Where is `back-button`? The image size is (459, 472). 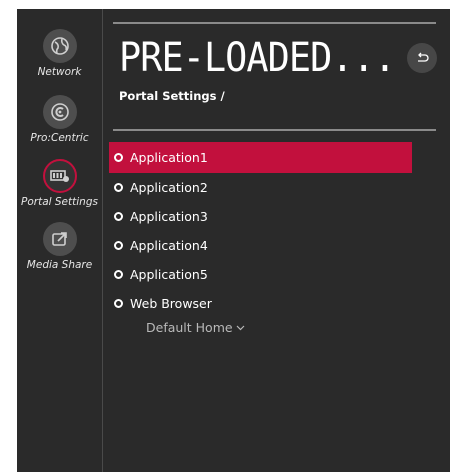 back-button is located at coordinates (422, 58).